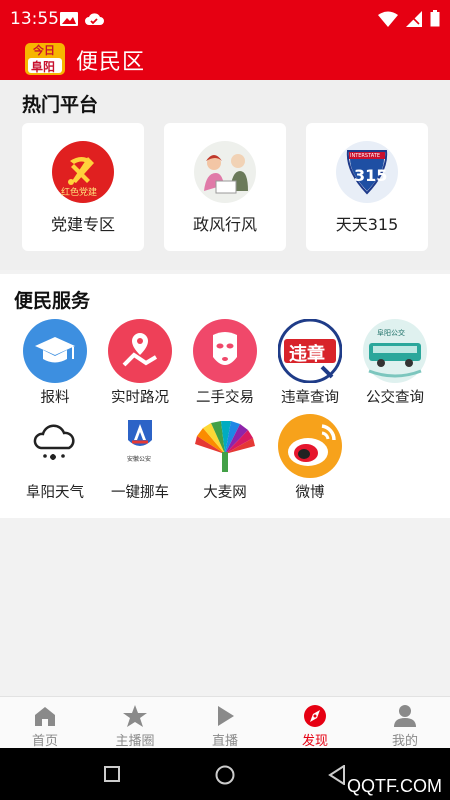 The image size is (450, 800). I want to click on signal-off-icon, so click(414, 18).